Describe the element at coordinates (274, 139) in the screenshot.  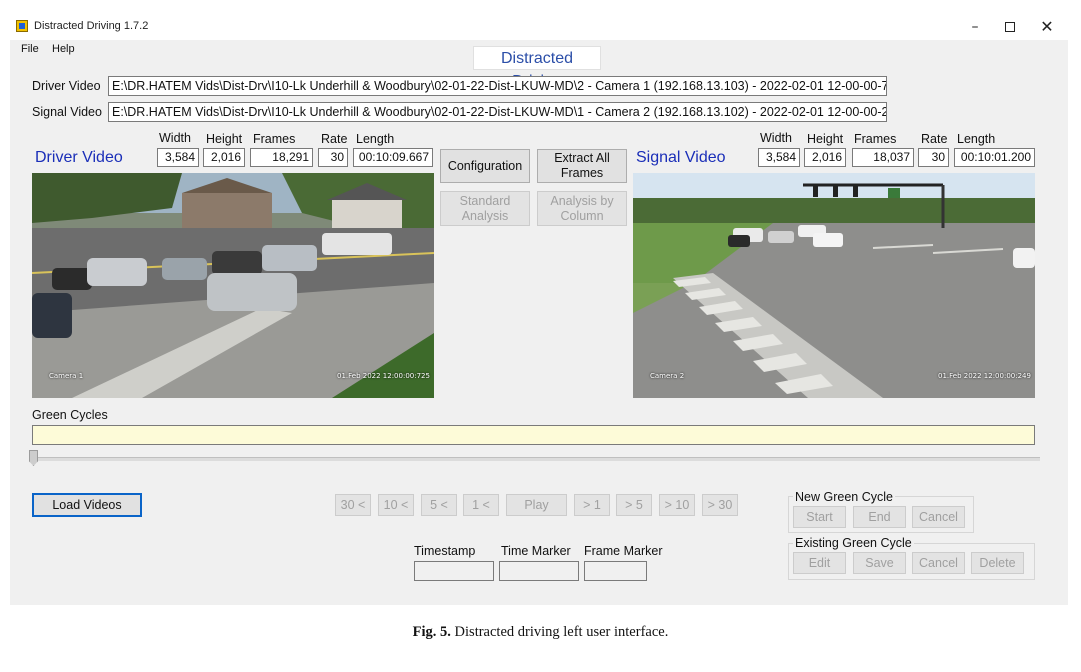
I see `driver-frames-header: Frames` at that location.